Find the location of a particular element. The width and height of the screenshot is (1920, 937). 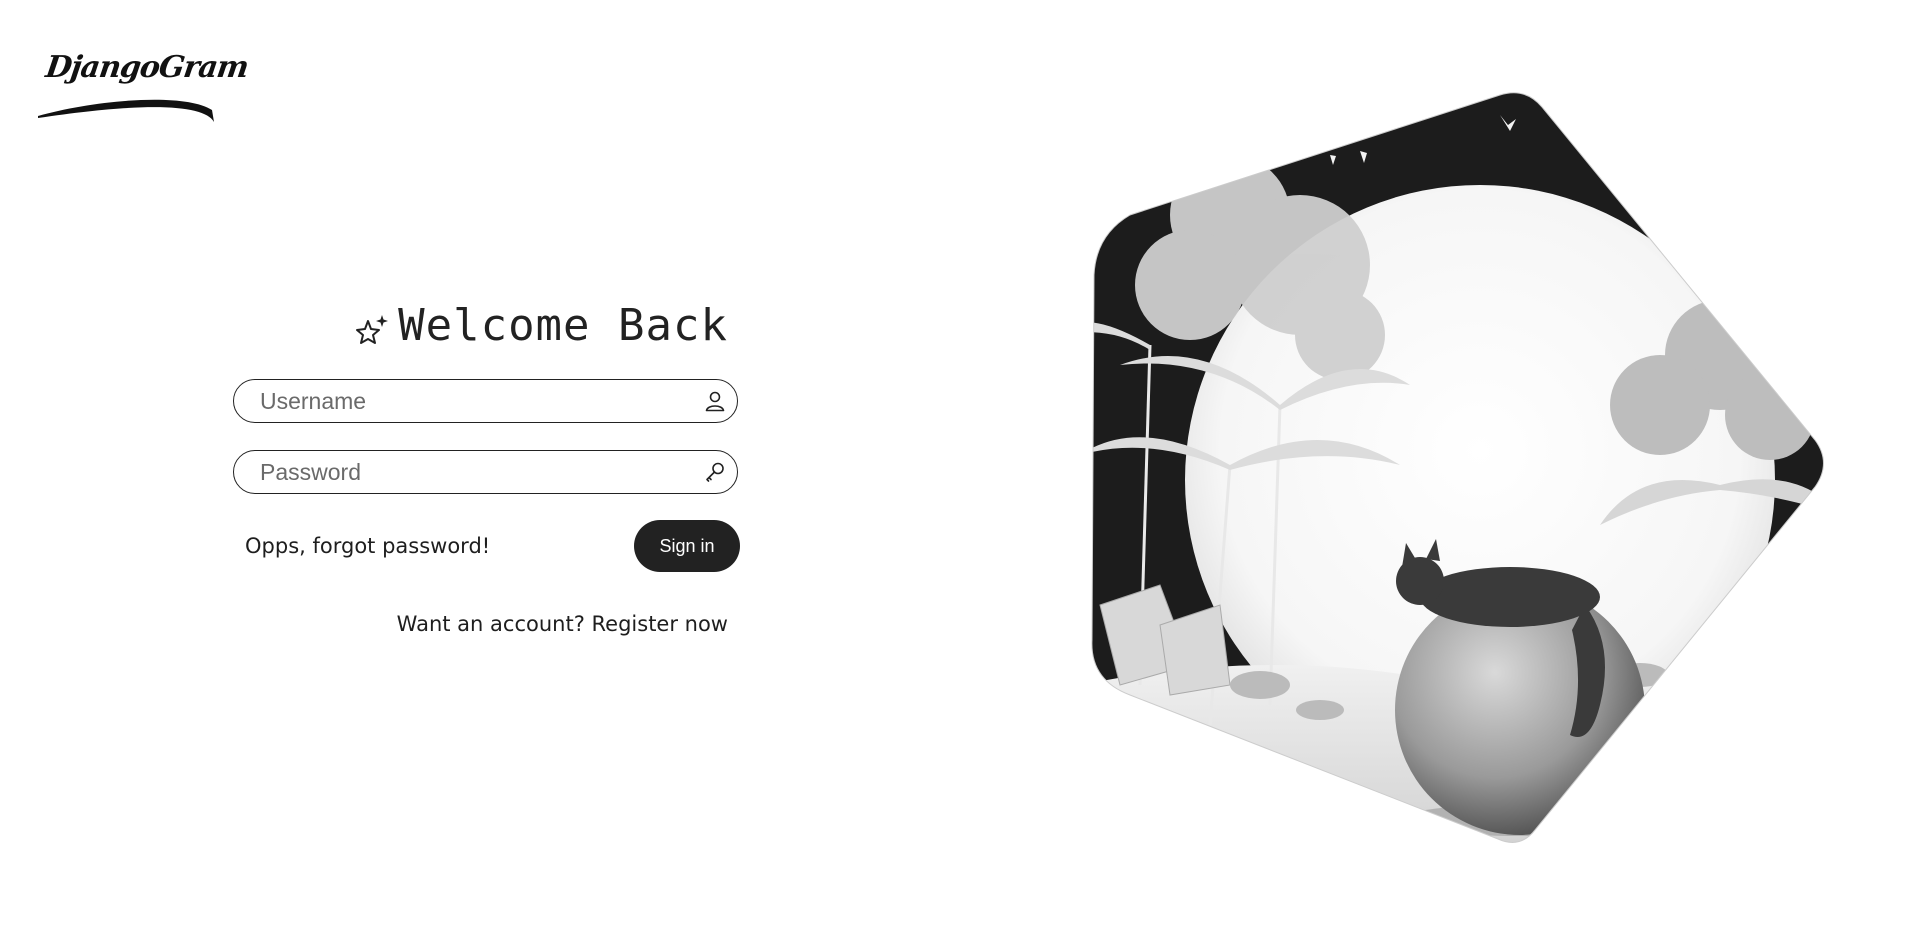

password-input is located at coordinates (468, 472).